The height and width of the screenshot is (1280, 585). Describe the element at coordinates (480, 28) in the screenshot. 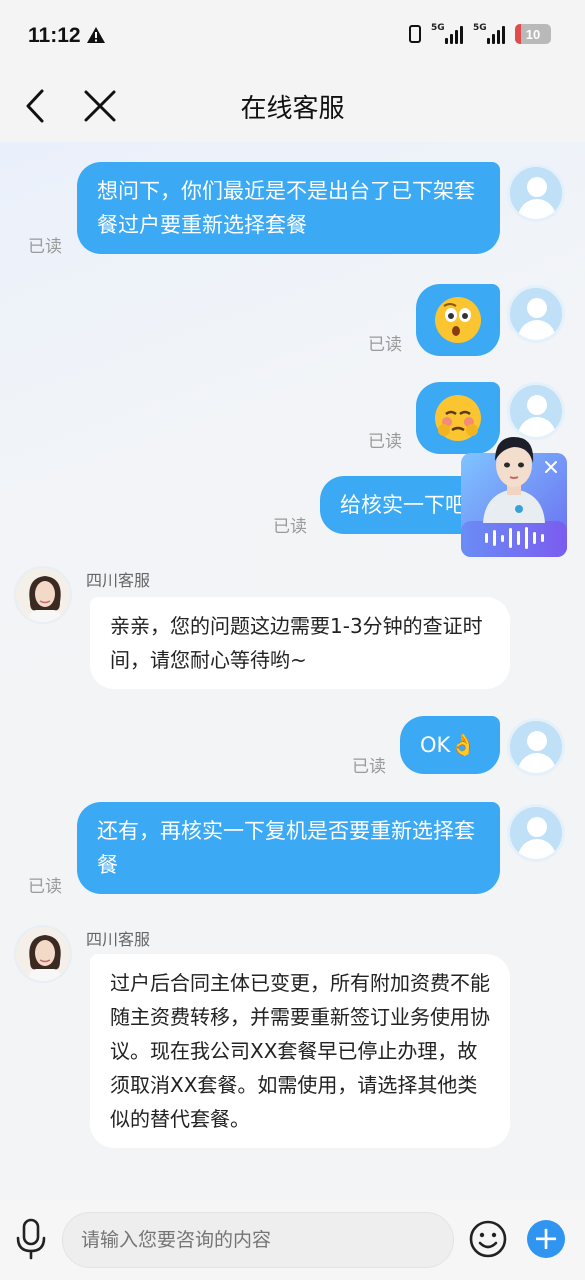

I see `network-type-label-2: 5G` at that location.